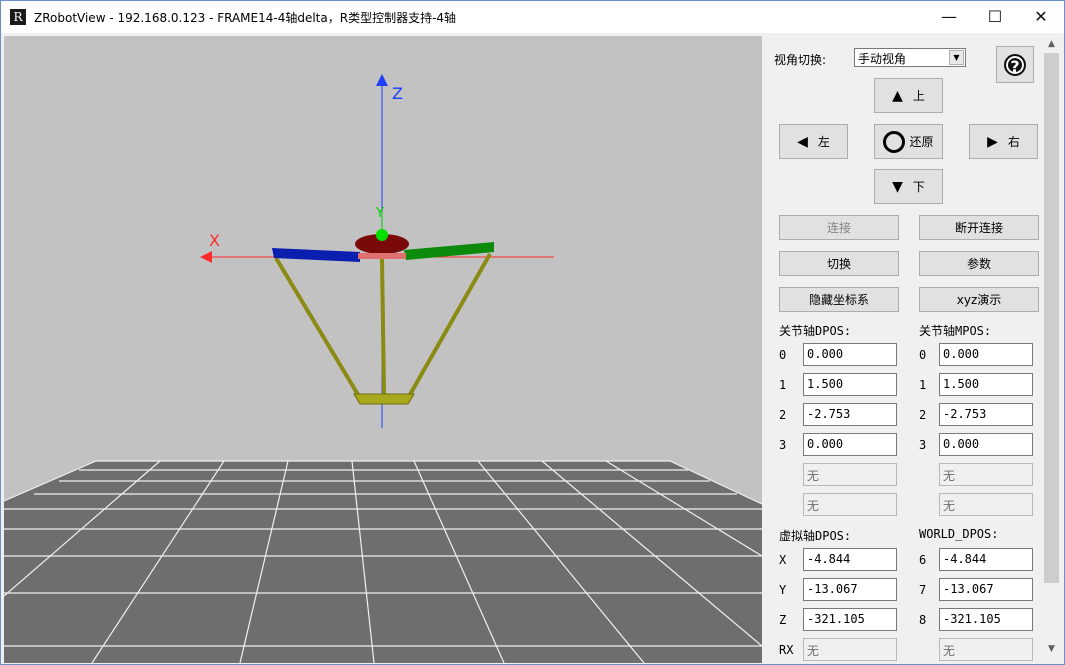 The height and width of the screenshot is (665, 1065). I want to click on x-axis-arrow-icon, so click(206, 257).